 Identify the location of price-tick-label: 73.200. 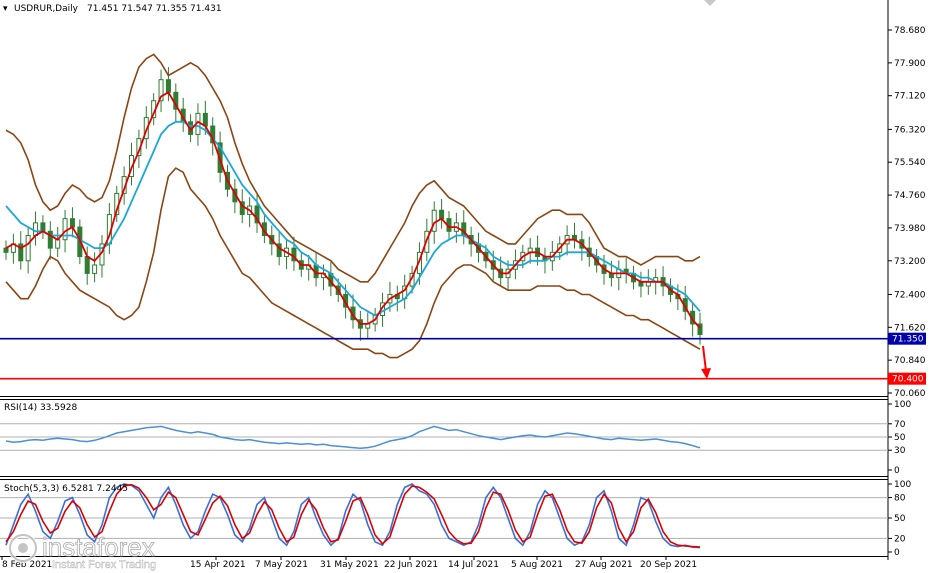
(910, 262).